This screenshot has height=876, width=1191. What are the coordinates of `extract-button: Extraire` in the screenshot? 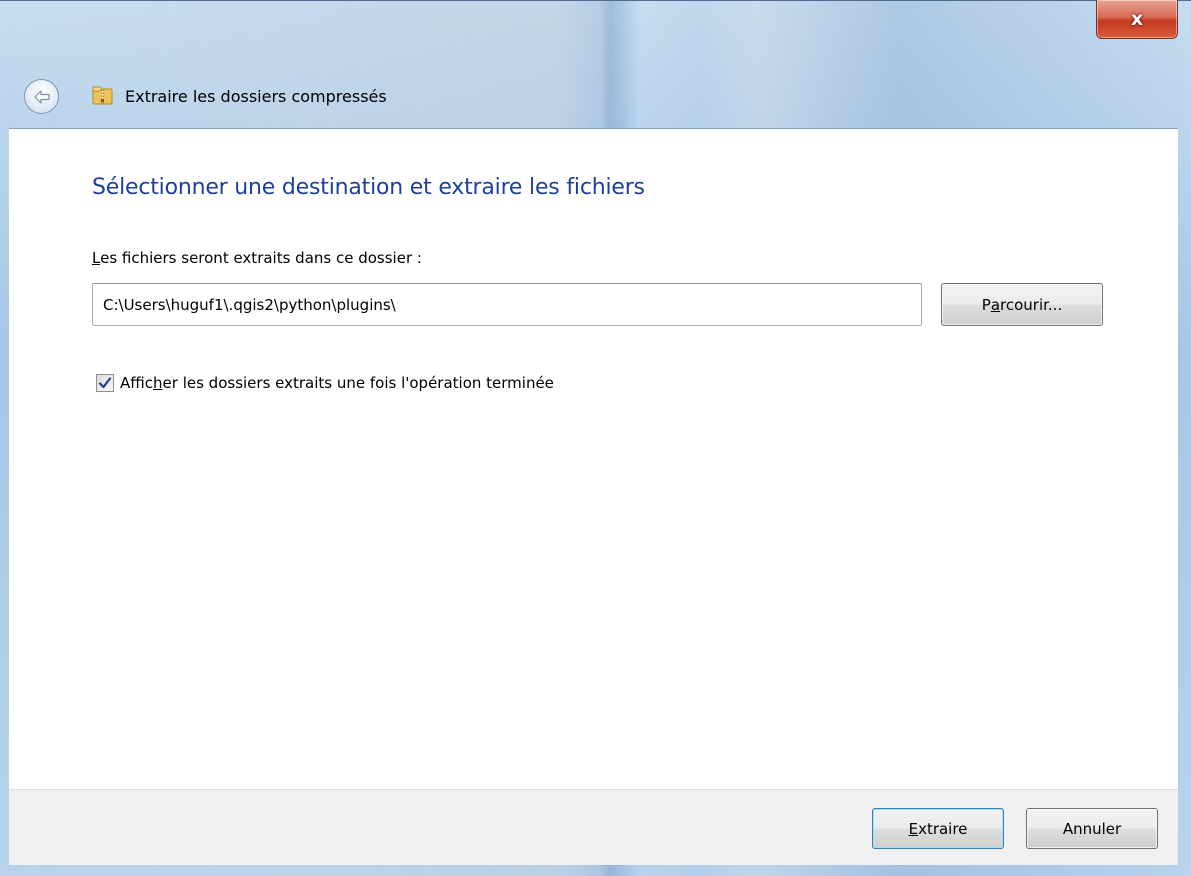 It's located at (938, 828).